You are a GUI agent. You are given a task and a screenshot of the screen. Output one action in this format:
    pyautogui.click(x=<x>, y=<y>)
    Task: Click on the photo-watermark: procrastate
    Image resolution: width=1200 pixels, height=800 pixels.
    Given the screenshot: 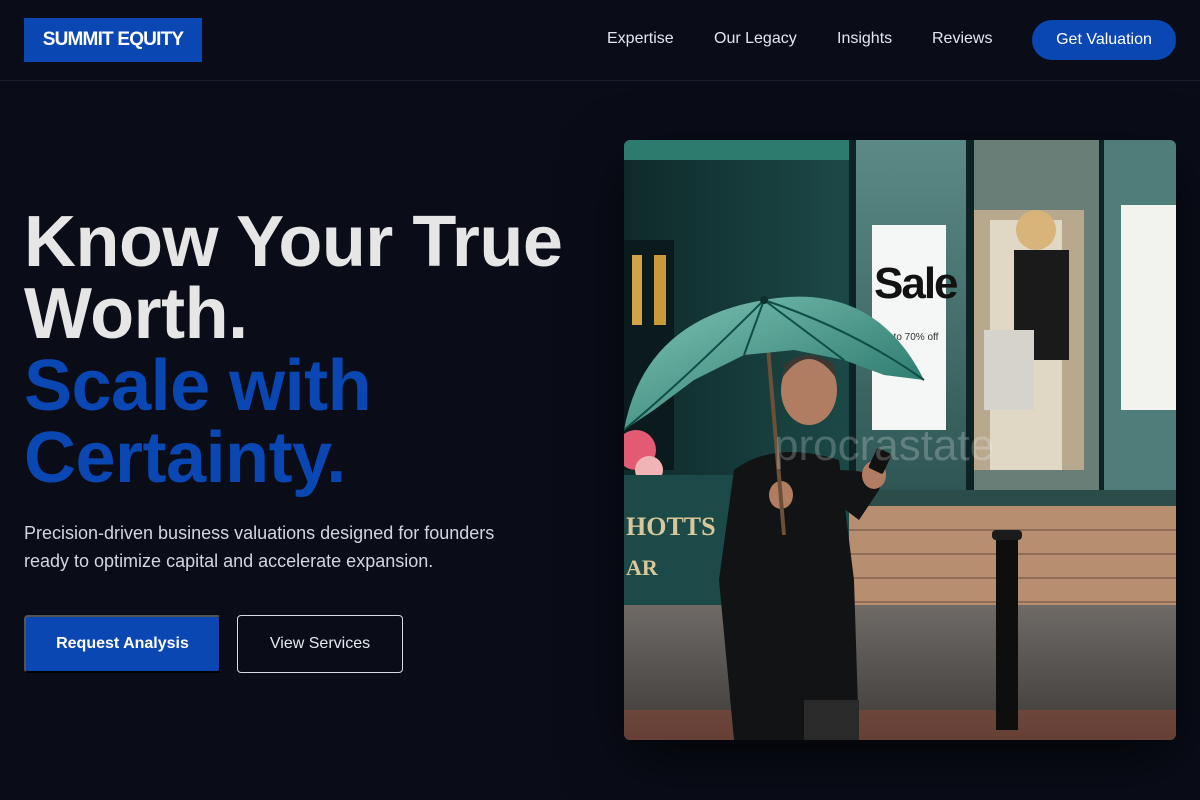 What is the action you would take?
    pyautogui.click(x=884, y=445)
    